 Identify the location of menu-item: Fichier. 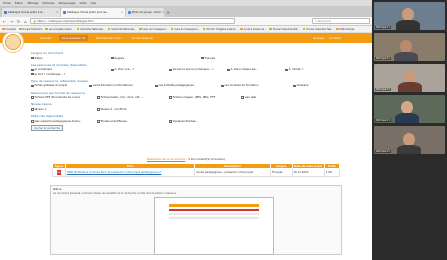
(7, 3).